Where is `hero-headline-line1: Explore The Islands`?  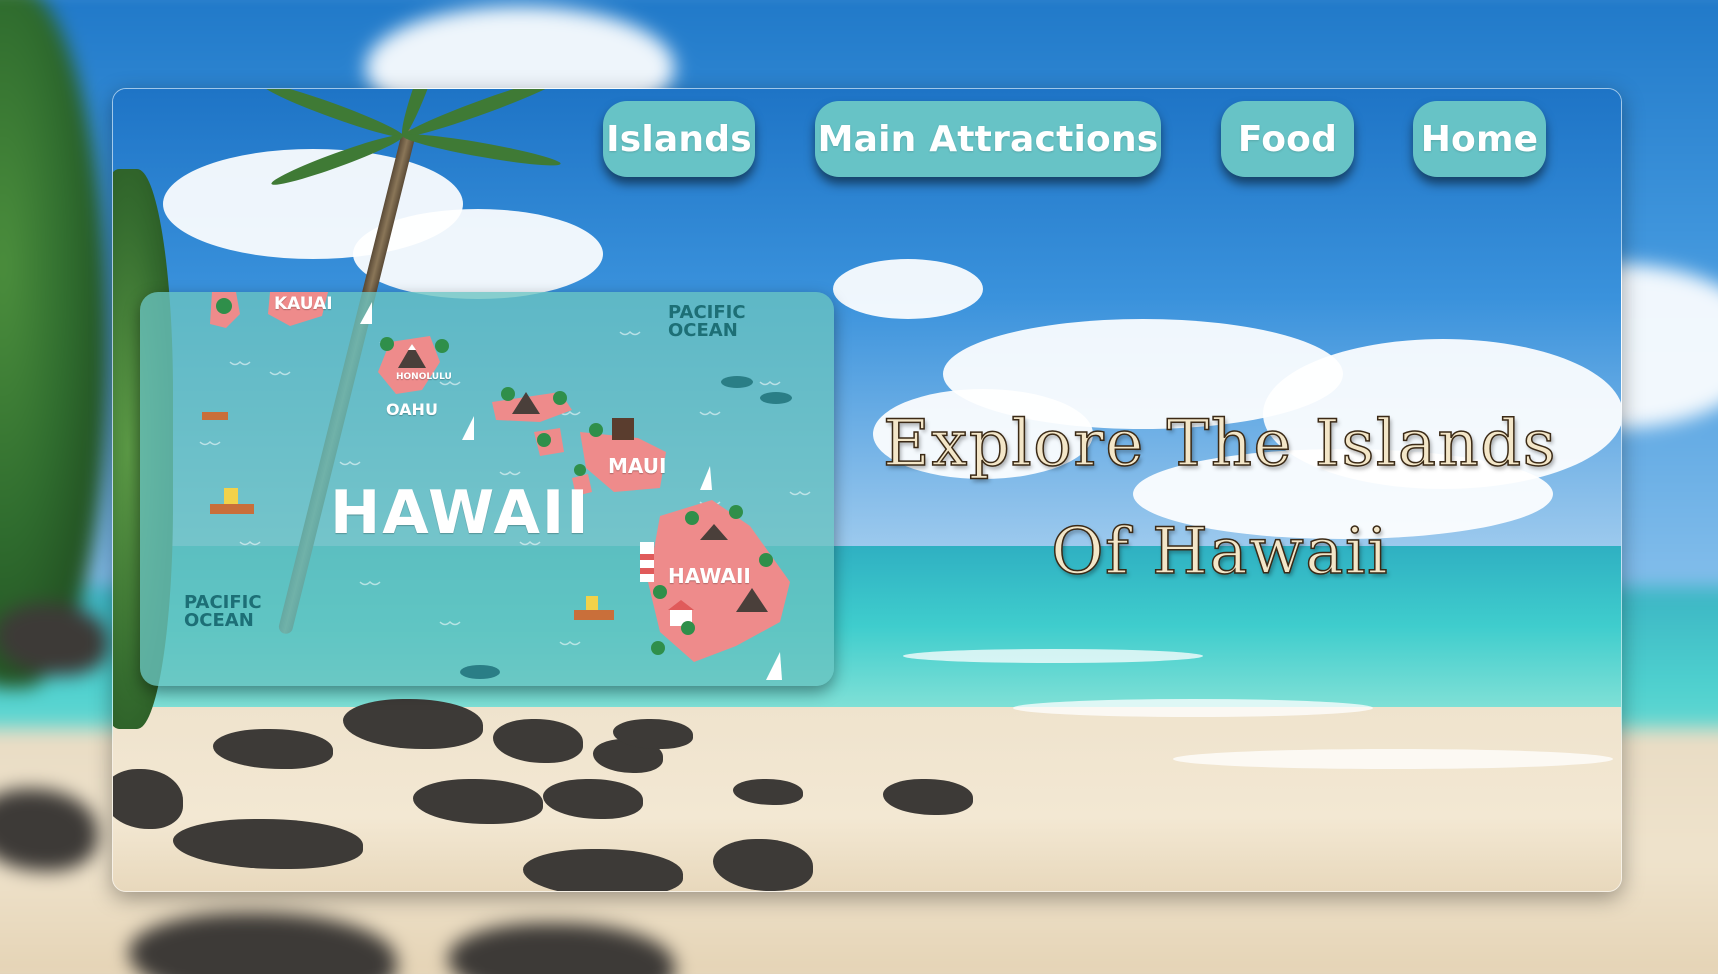 hero-headline-line1: Explore The Islands is located at coordinates (1219, 444).